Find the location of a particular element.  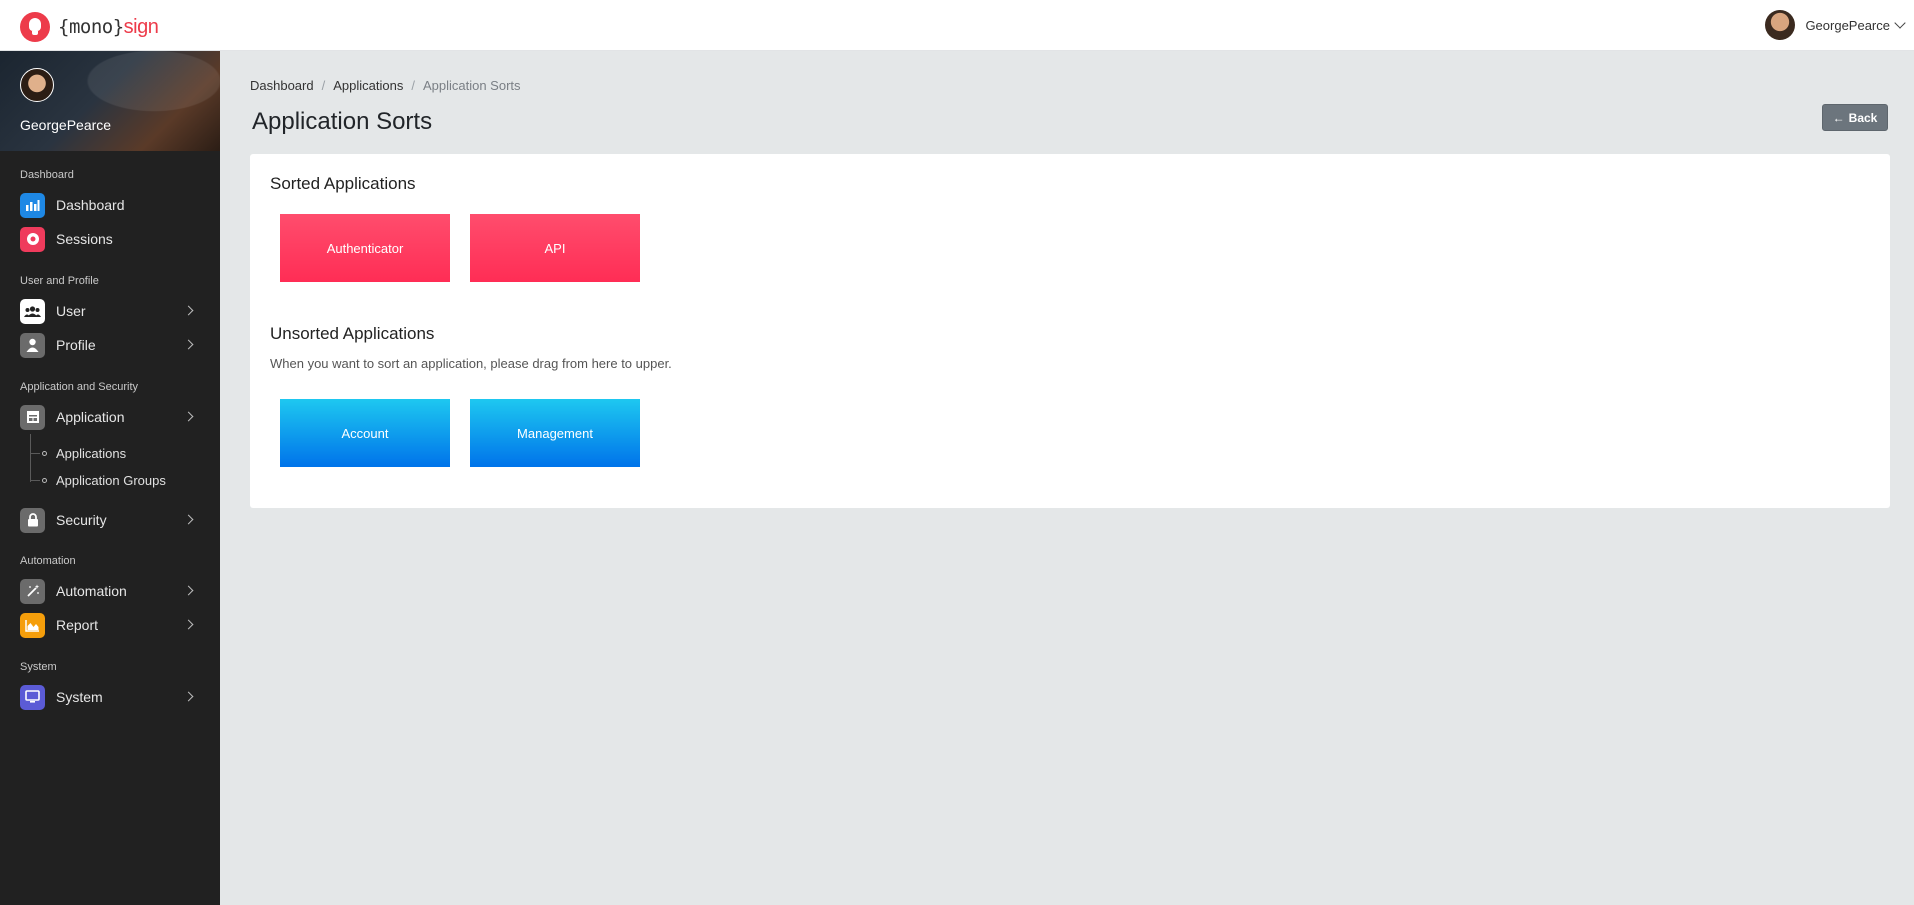

person-icon is located at coordinates (32, 345).